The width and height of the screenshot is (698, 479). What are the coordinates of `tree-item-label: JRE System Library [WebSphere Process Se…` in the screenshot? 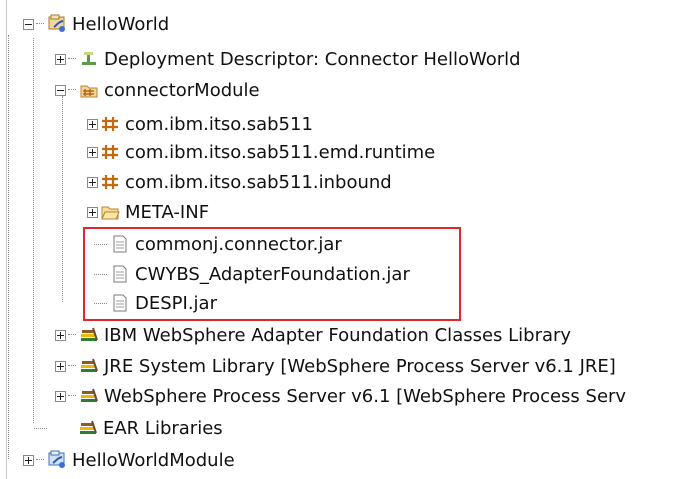 It's located at (360, 366).